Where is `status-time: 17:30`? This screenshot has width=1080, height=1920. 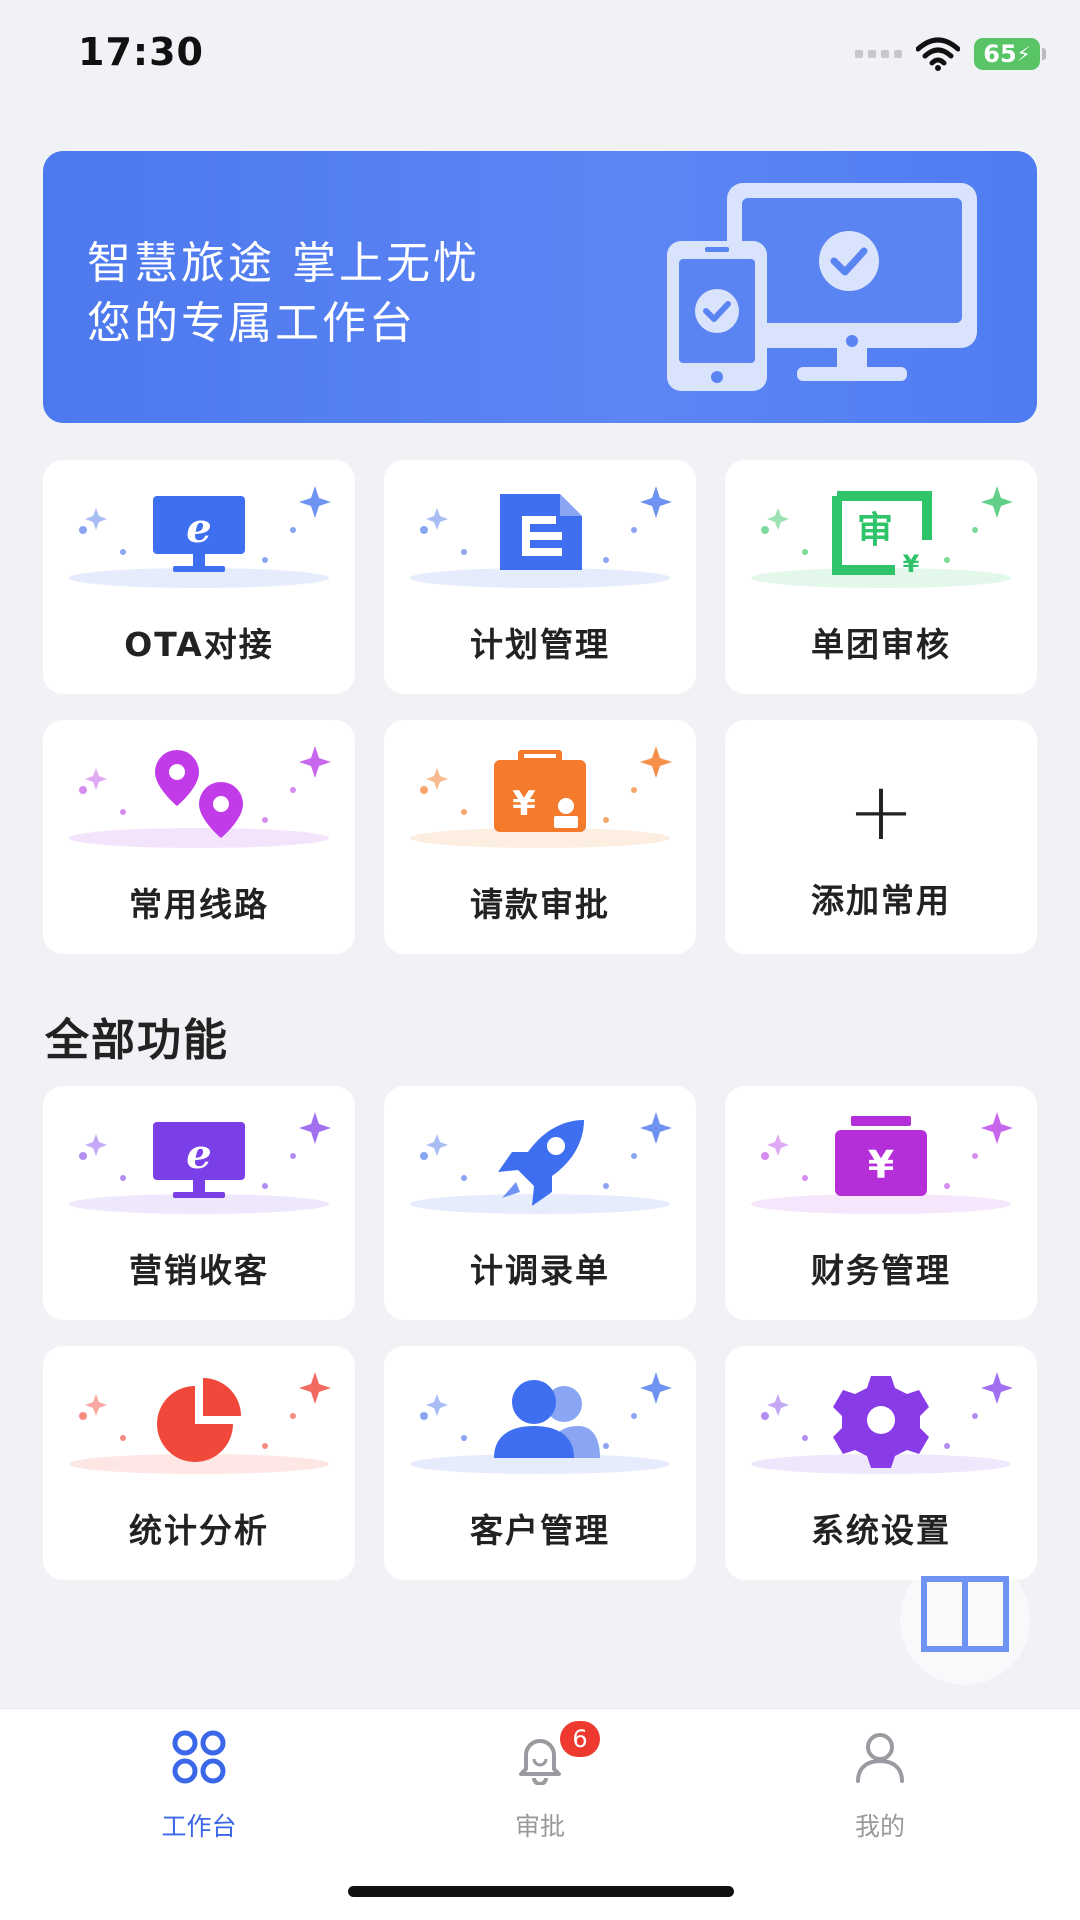
status-time: 17:30 is located at coordinates (141, 52).